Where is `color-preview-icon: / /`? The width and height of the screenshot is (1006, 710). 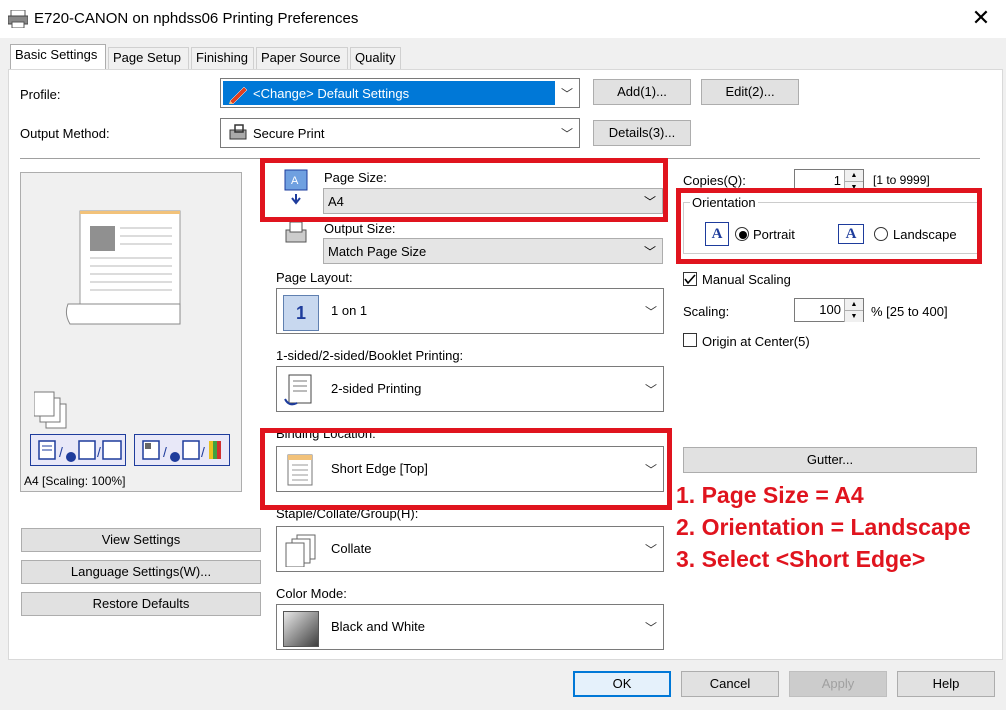
color-preview-icon: / / is located at coordinates (182, 450).